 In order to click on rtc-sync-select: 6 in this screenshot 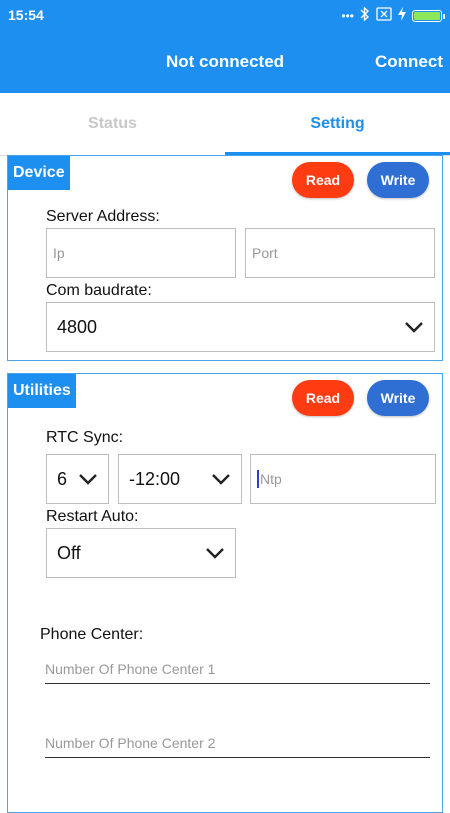, I will do `click(77, 479)`.